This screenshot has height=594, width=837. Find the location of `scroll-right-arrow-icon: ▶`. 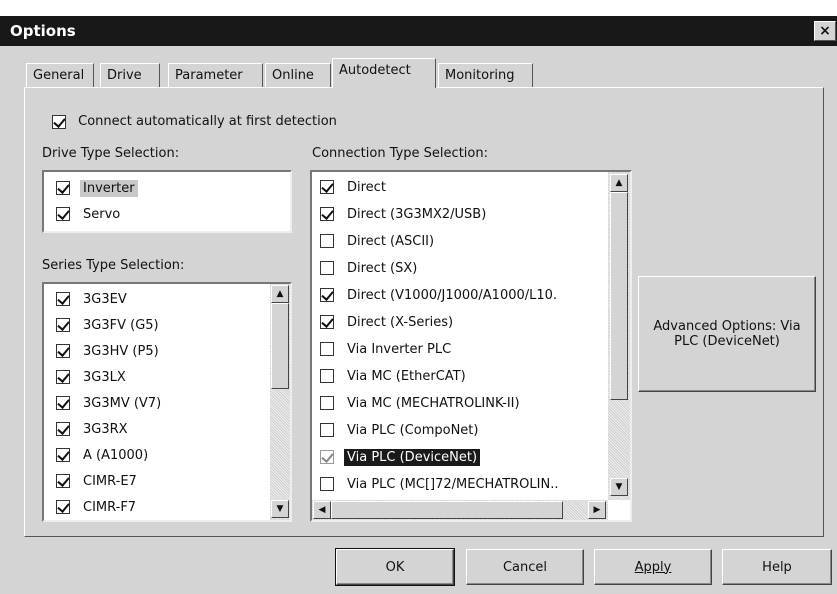

scroll-right-arrow-icon: ▶ is located at coordinates (597, 510).